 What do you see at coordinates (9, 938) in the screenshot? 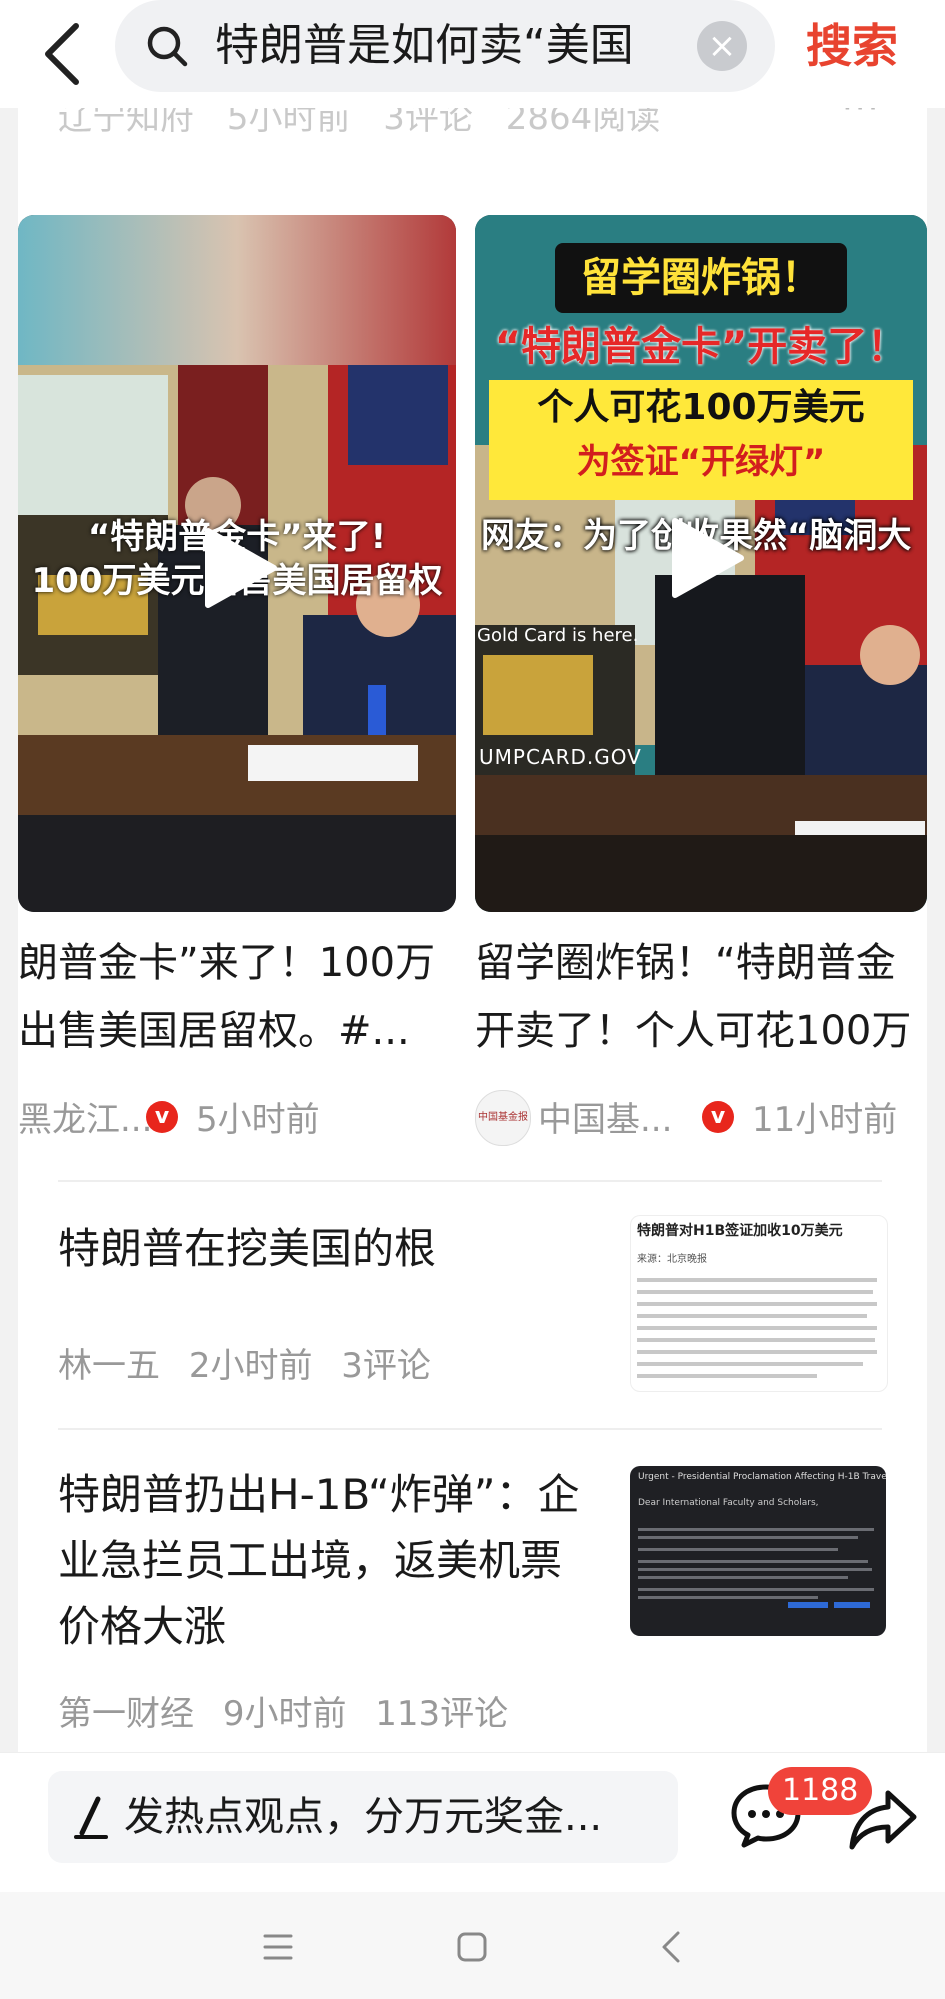
I see `left-gutter` at bounding box center [9, 938].